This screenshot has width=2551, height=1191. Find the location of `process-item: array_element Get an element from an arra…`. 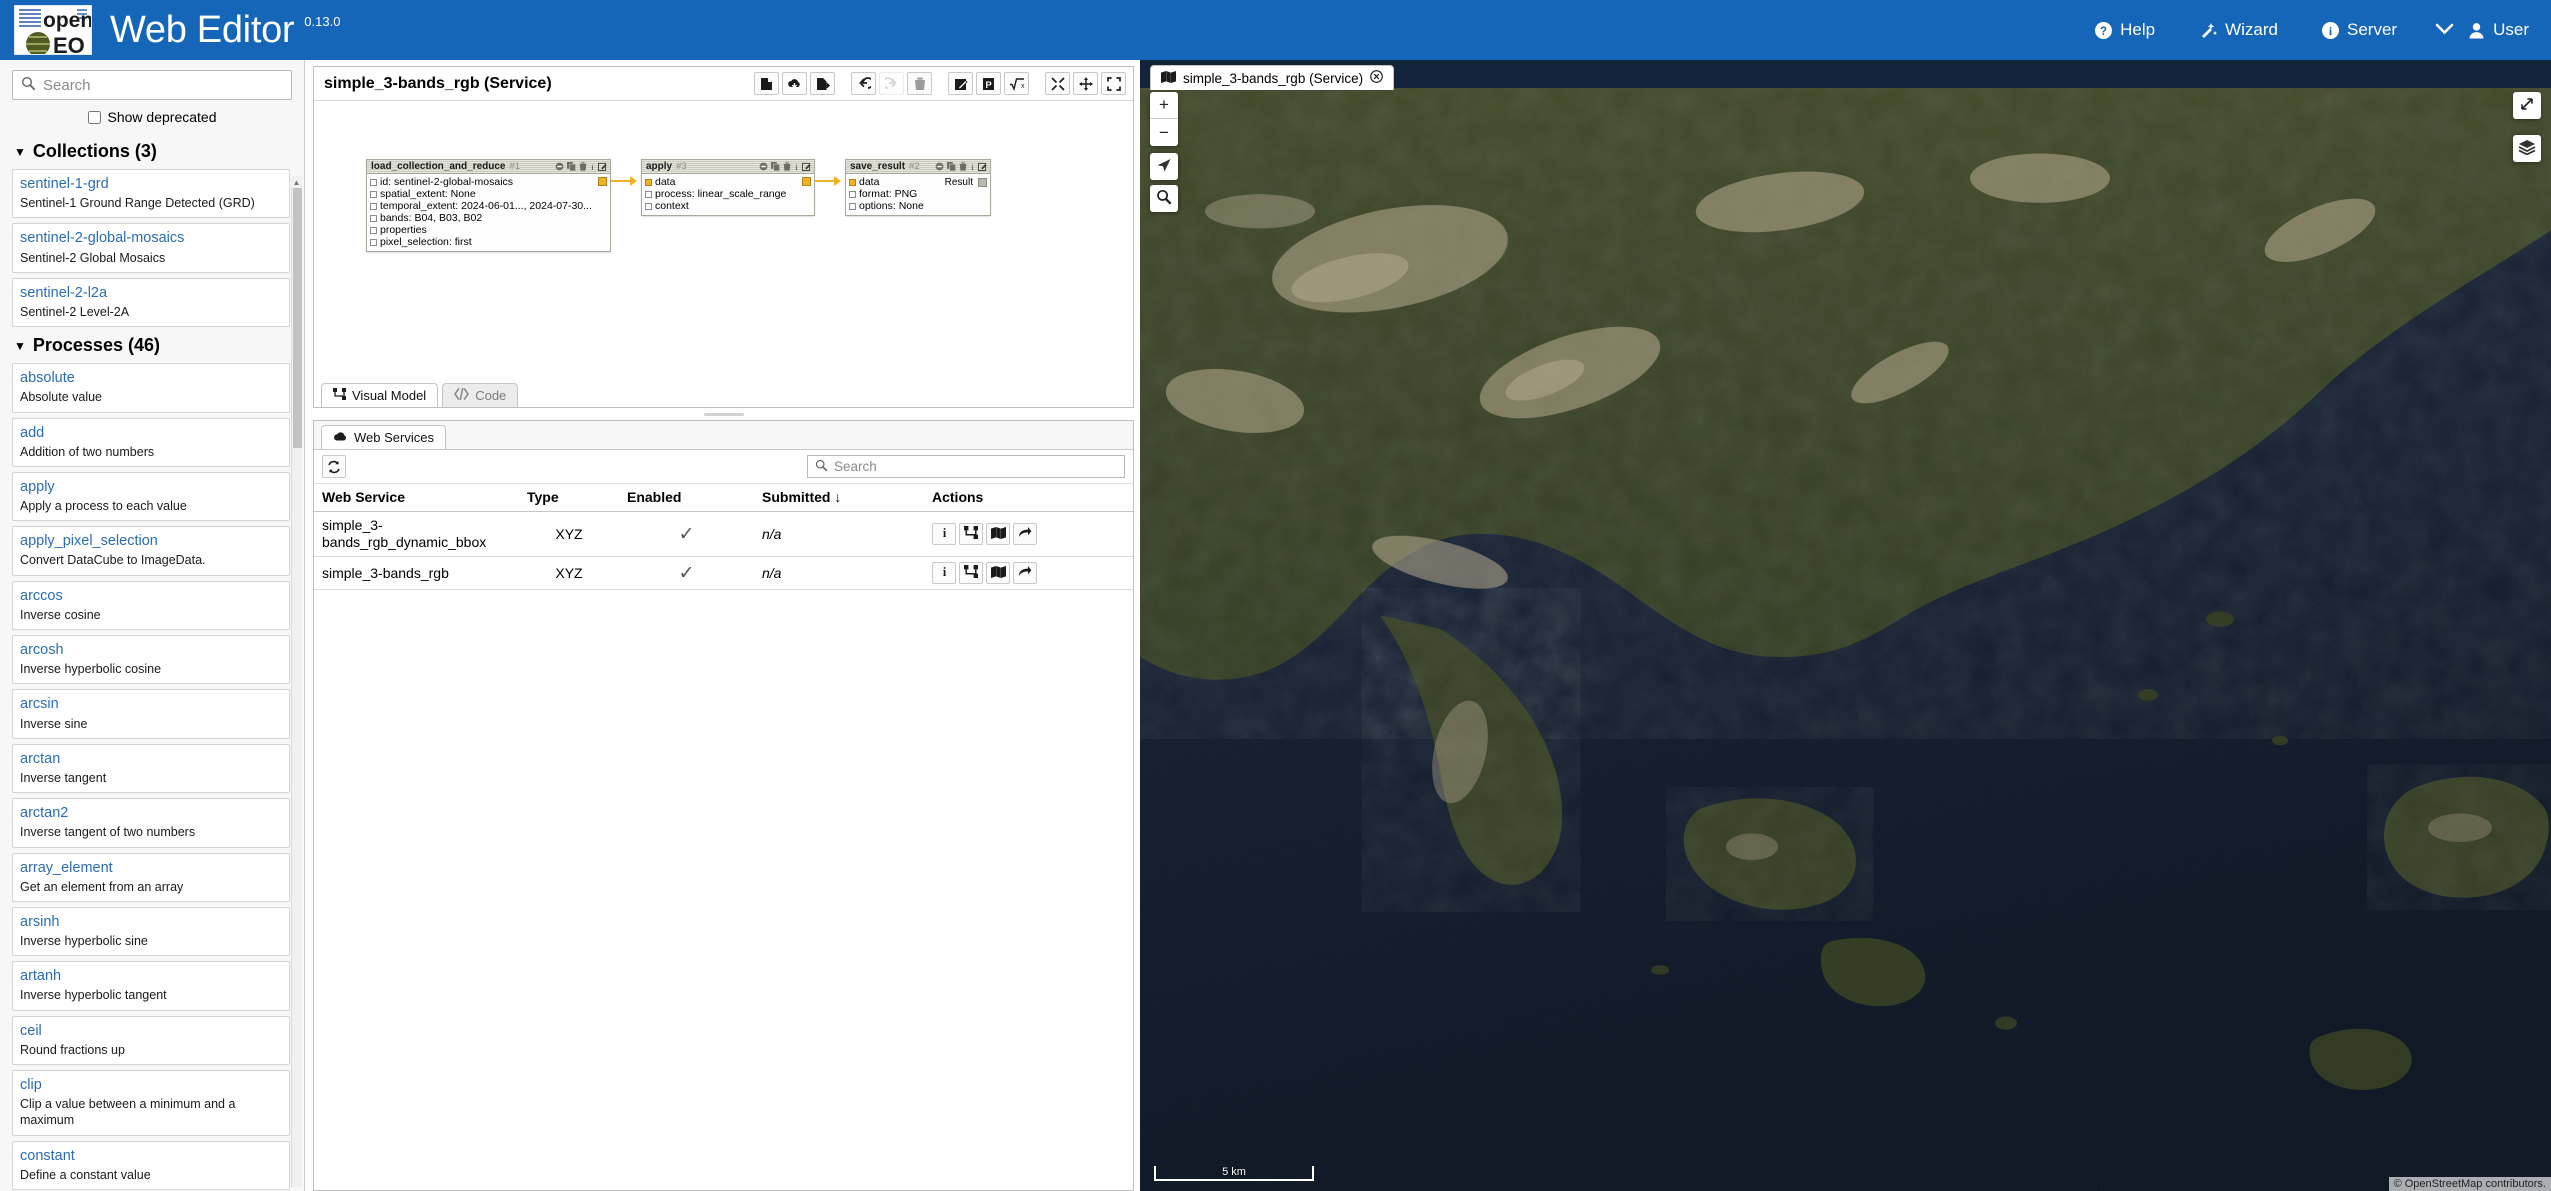

process-item: array_element Get an element from an arra… is located at coordinates (151, 877).